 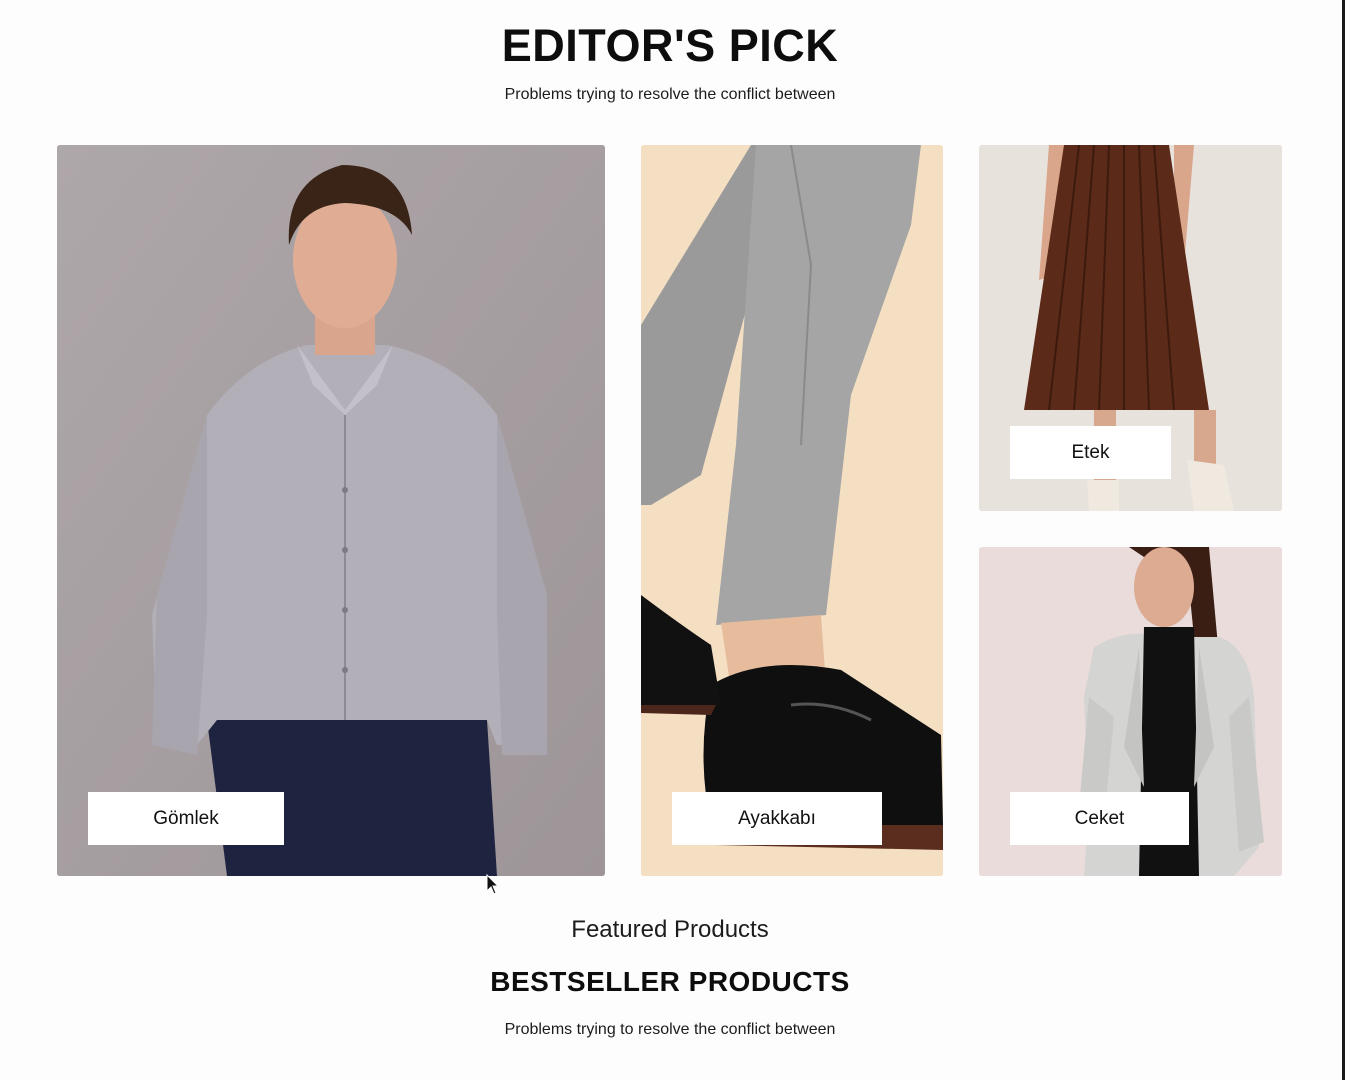 What do you see at coordinates (1099, 818) in the screenshot?
I see `card-label-ceket: Ceket` at bounding box center [1099, 818].